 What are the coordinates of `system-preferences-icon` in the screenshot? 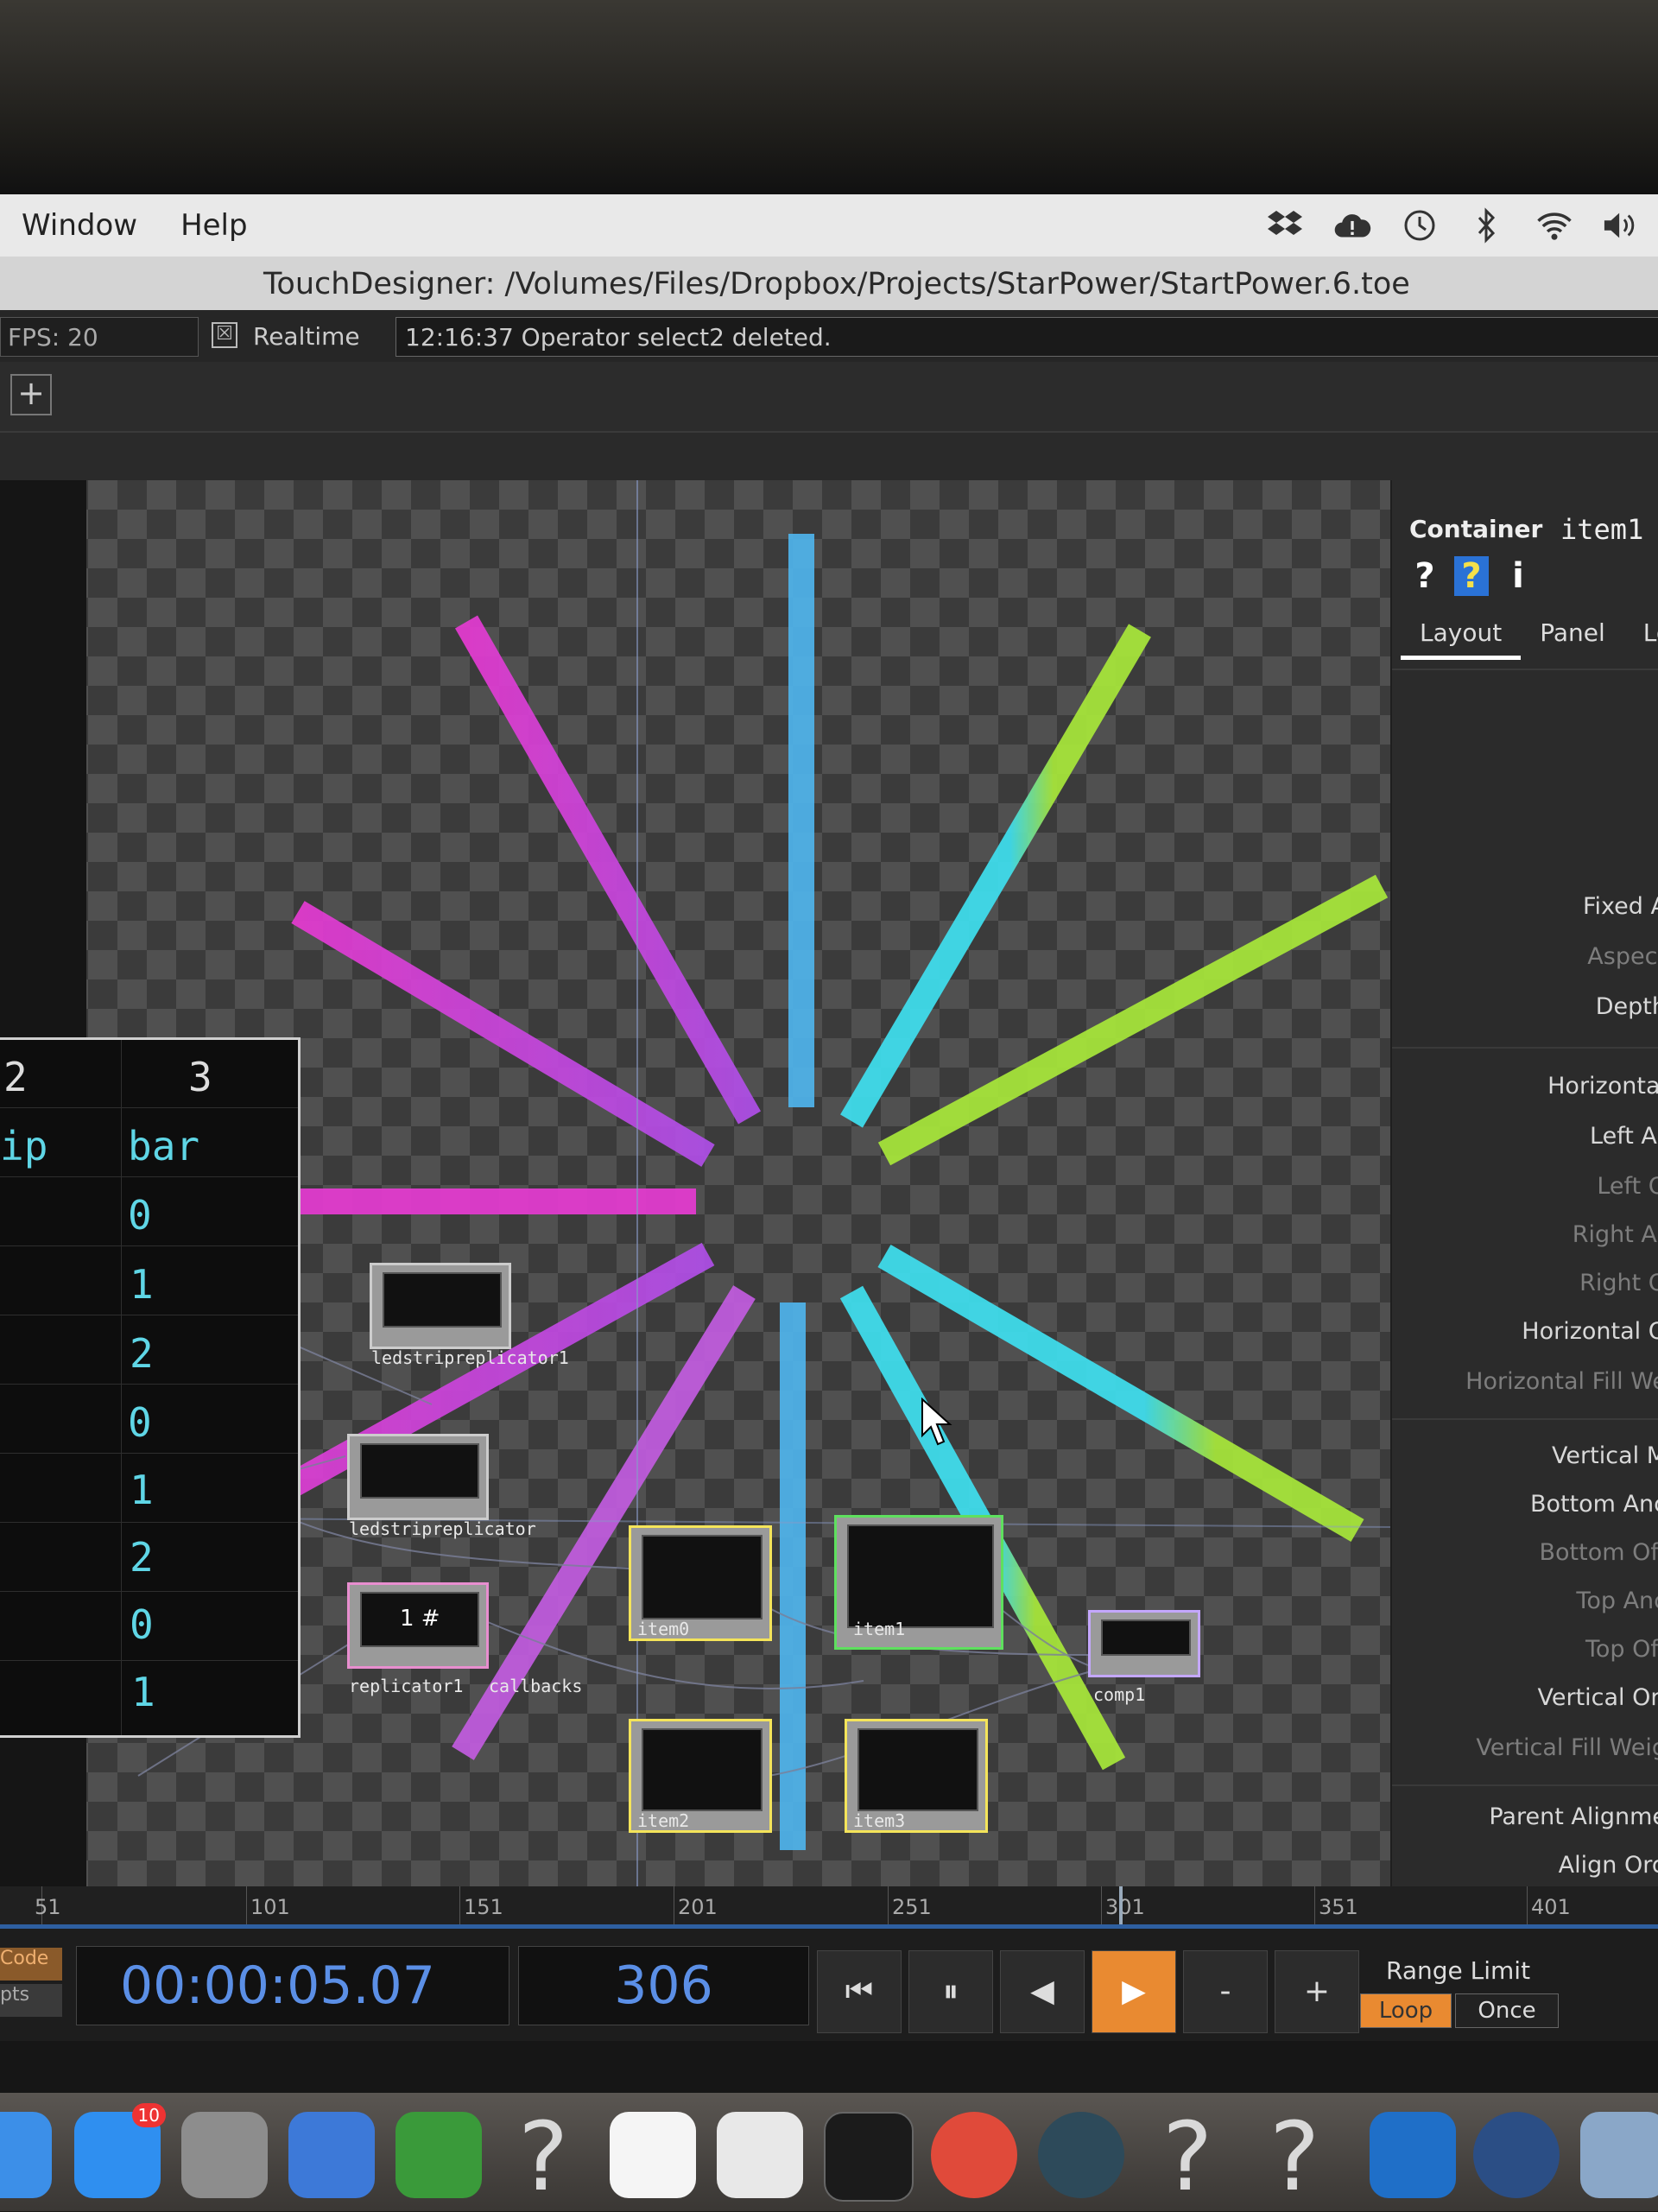 It's located at (224, 2155).